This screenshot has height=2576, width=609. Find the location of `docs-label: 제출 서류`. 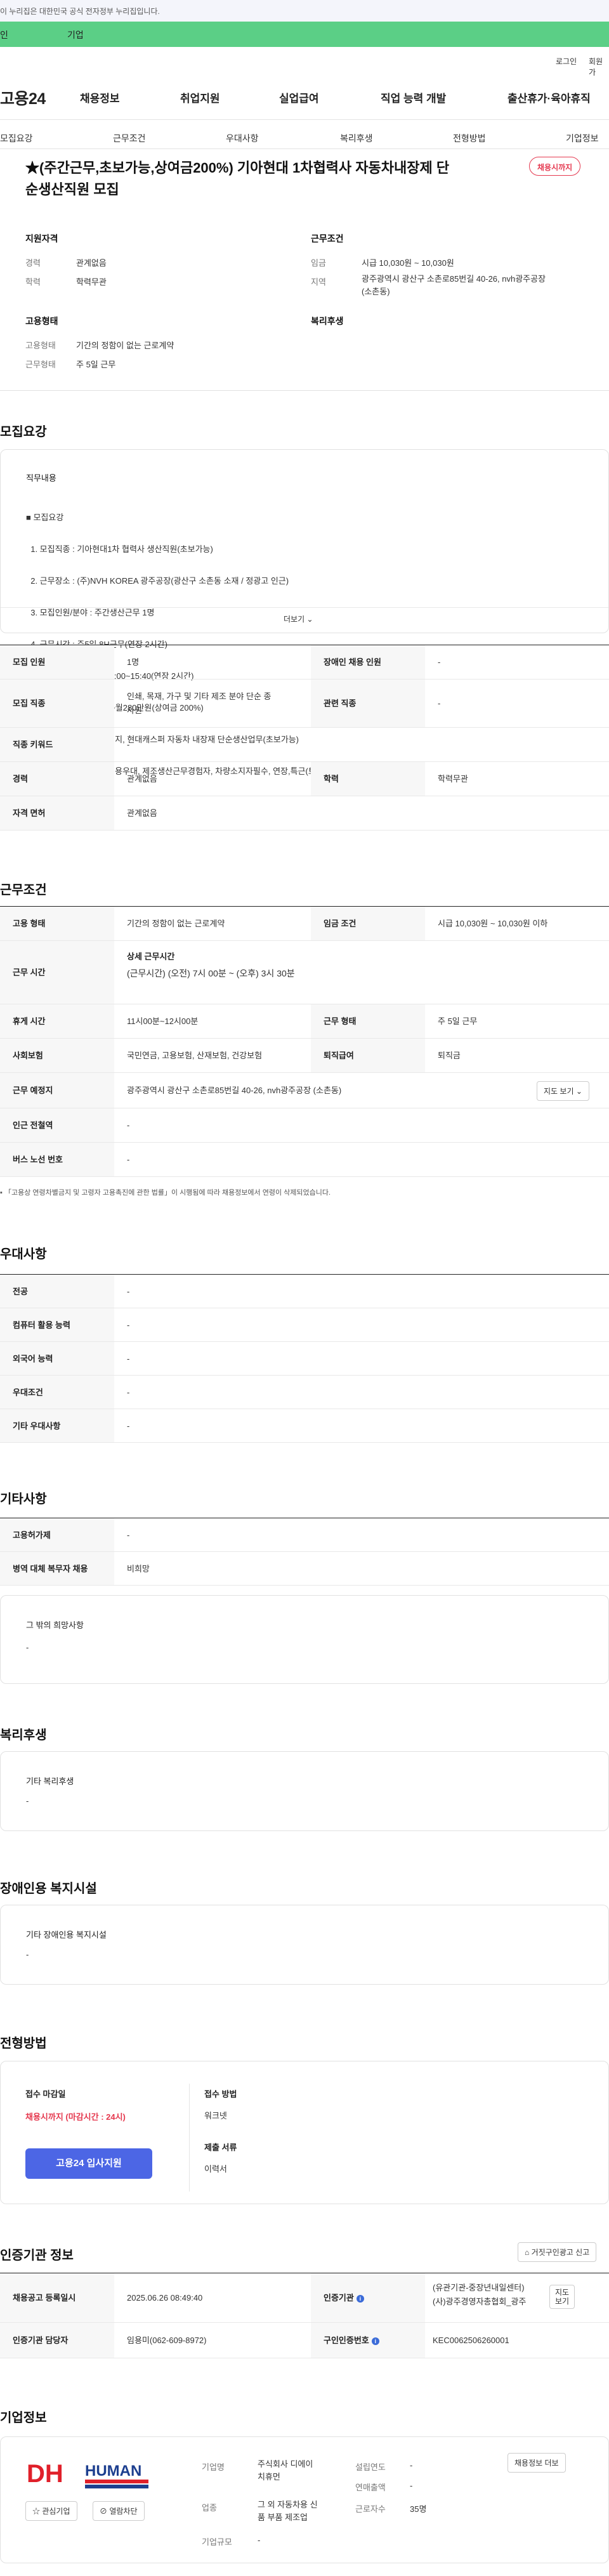

docs-label: 제출 서류 is located at coordinates (221, 2147).